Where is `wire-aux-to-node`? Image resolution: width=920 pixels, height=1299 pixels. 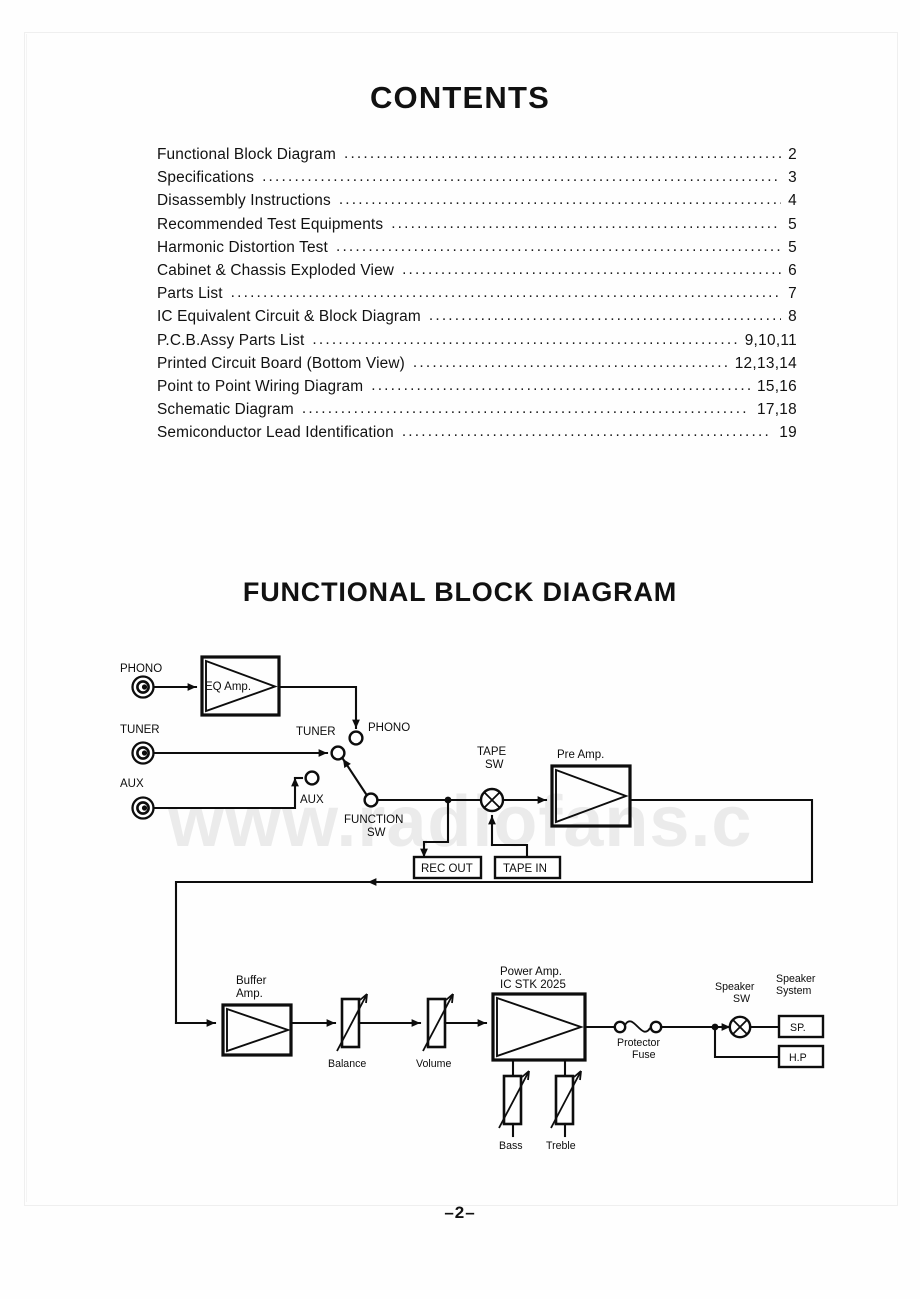
wire-aux-to-node is located at coordinates (225, 793).